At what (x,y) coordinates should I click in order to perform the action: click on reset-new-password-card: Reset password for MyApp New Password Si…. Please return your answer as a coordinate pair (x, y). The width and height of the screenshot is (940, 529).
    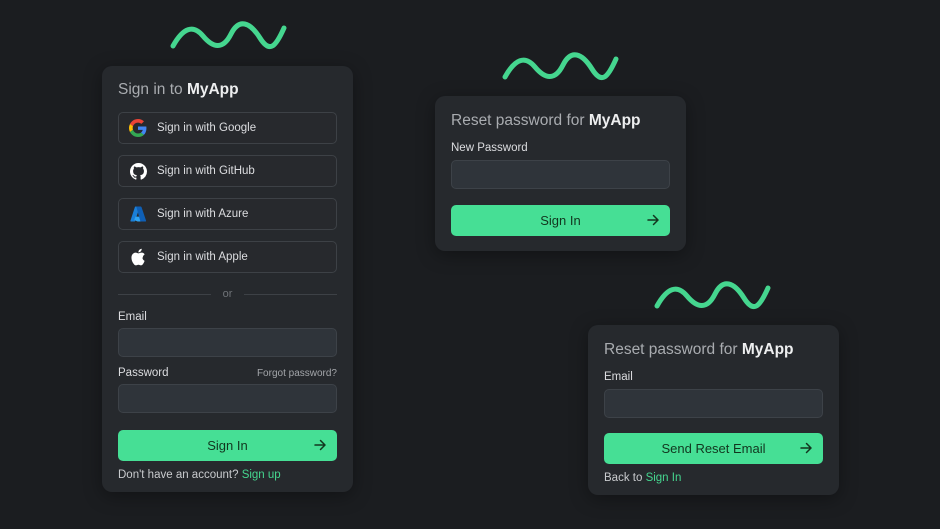
    Looking at the image, I should click on (560, 173).